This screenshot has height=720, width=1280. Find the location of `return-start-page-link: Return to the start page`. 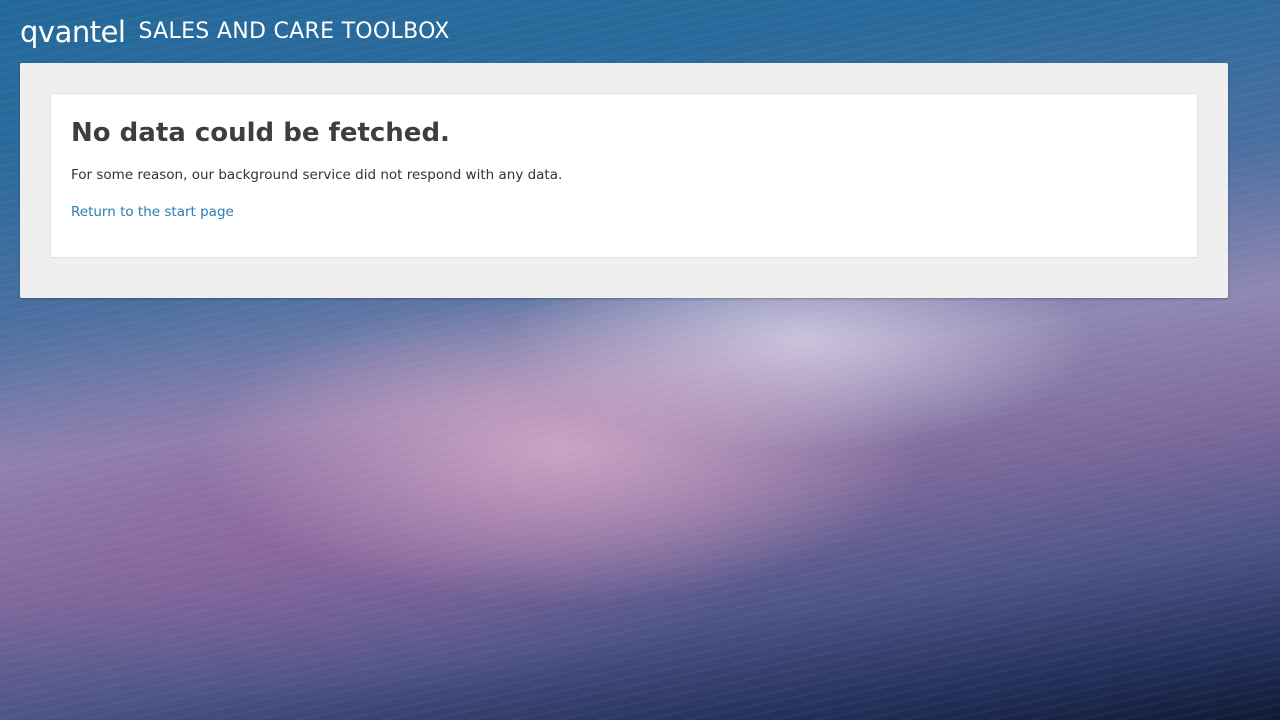

return-start-page-link: Return to the start page is located at coordinates (152, 212).